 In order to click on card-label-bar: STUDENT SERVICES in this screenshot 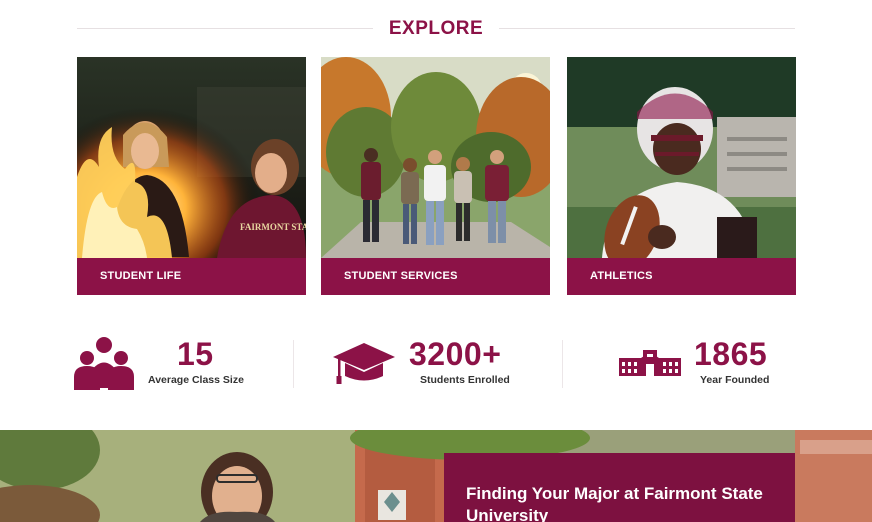, I will do `click(435, 276)`.